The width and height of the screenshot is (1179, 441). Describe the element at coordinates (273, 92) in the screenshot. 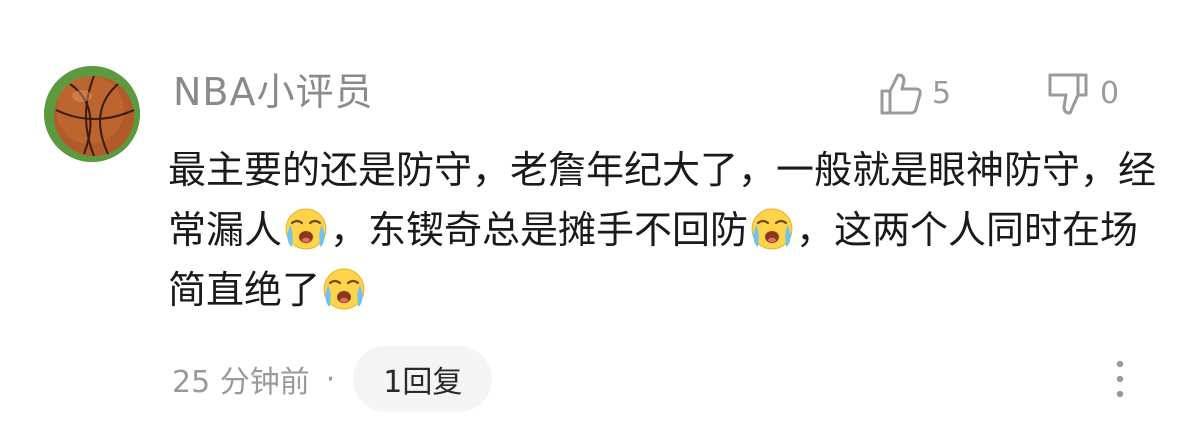

I see `username: NBA小评员` at that location.